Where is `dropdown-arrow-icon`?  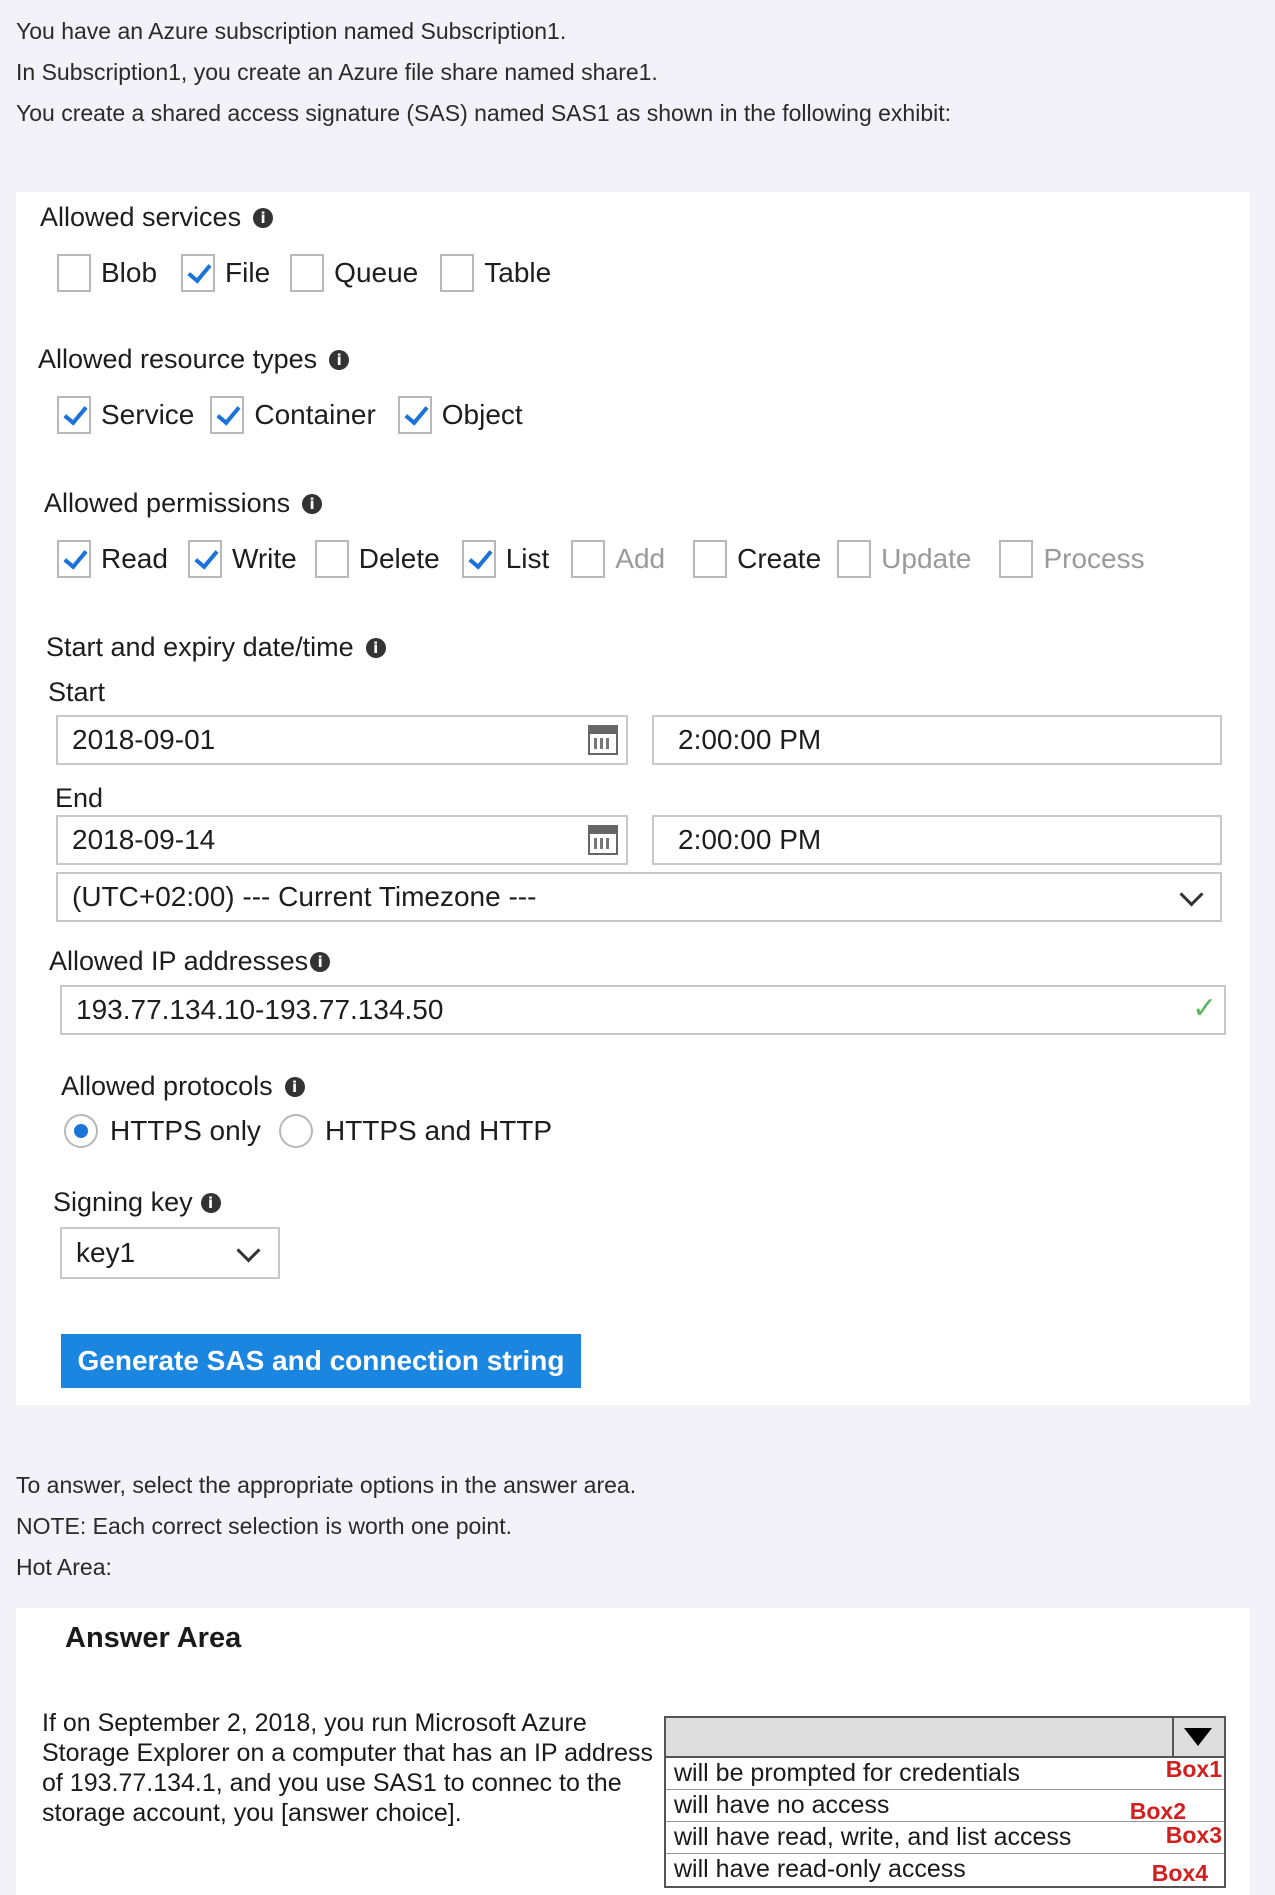 dropdown-arrow-icon is located at coordinates (1198, 1737).